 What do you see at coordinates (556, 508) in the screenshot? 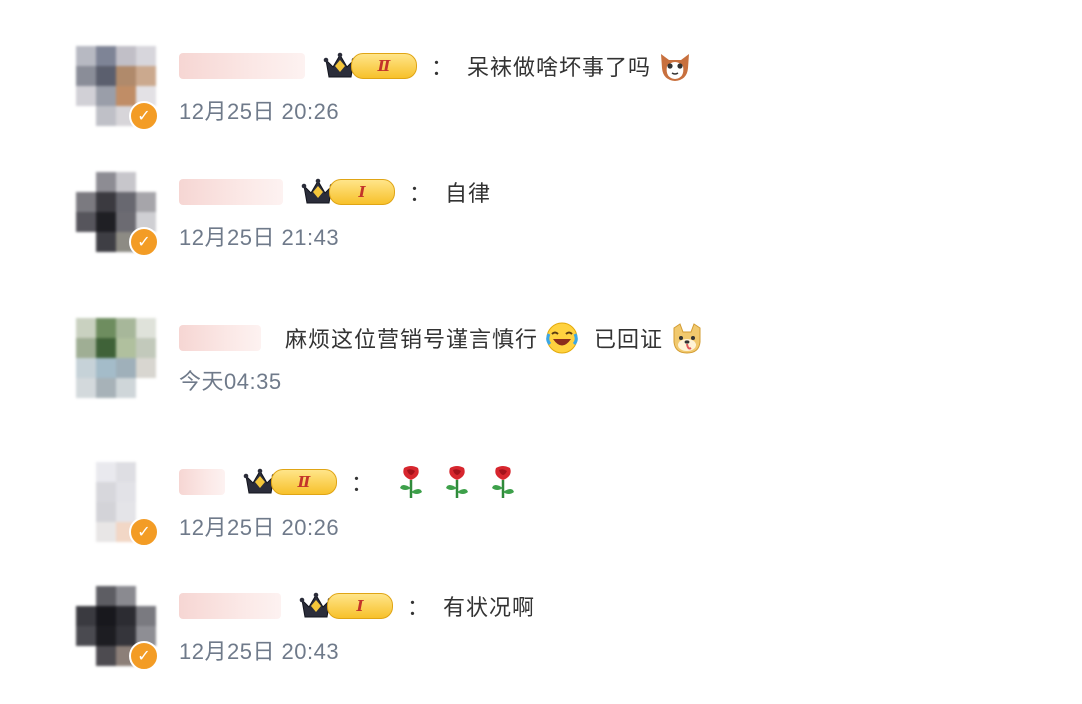
I see `comment-item: ✓ Ⅱ ： 12月25日 20:26` at bounding box center [556, 508].